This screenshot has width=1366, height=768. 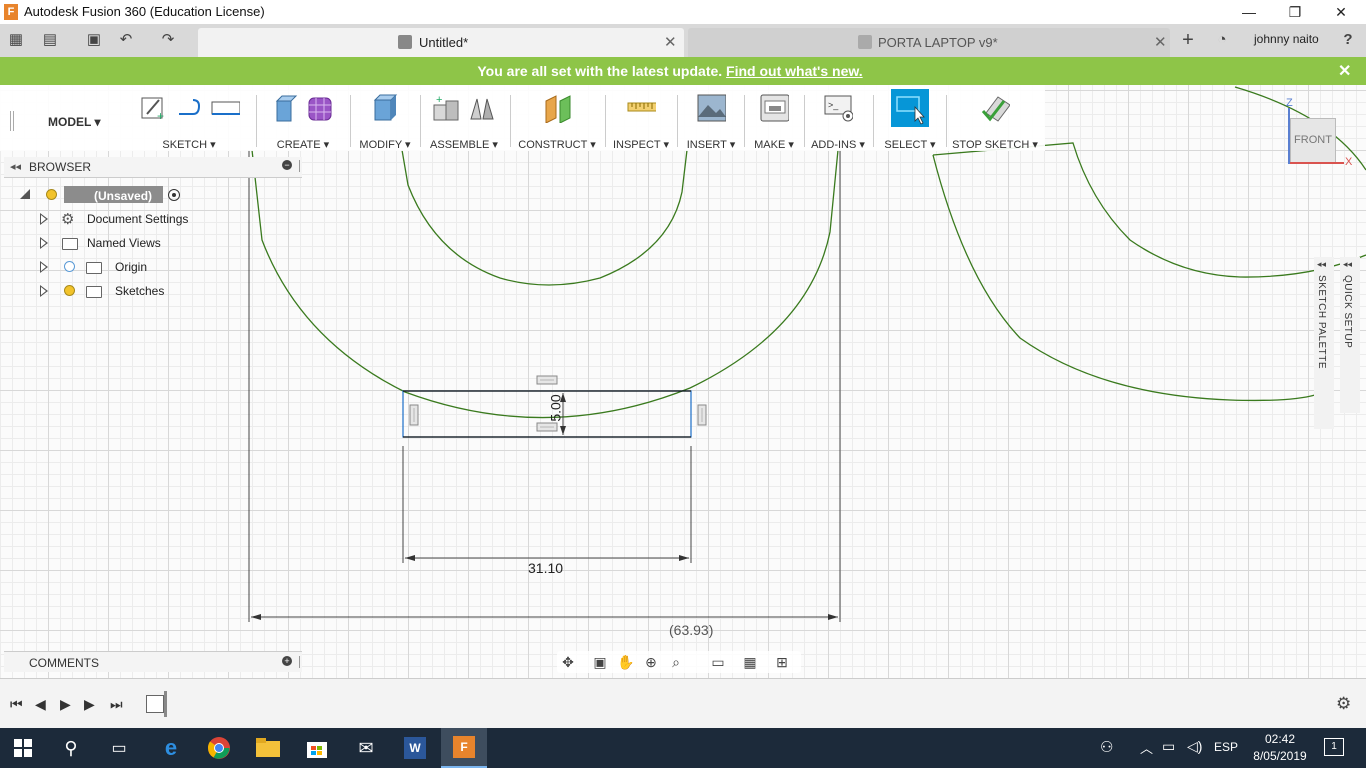 I want to click on overall-dimension-value: (63.93), so click(x=691, y=630).